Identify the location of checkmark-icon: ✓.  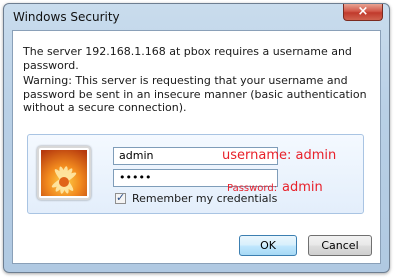
(121, 197).